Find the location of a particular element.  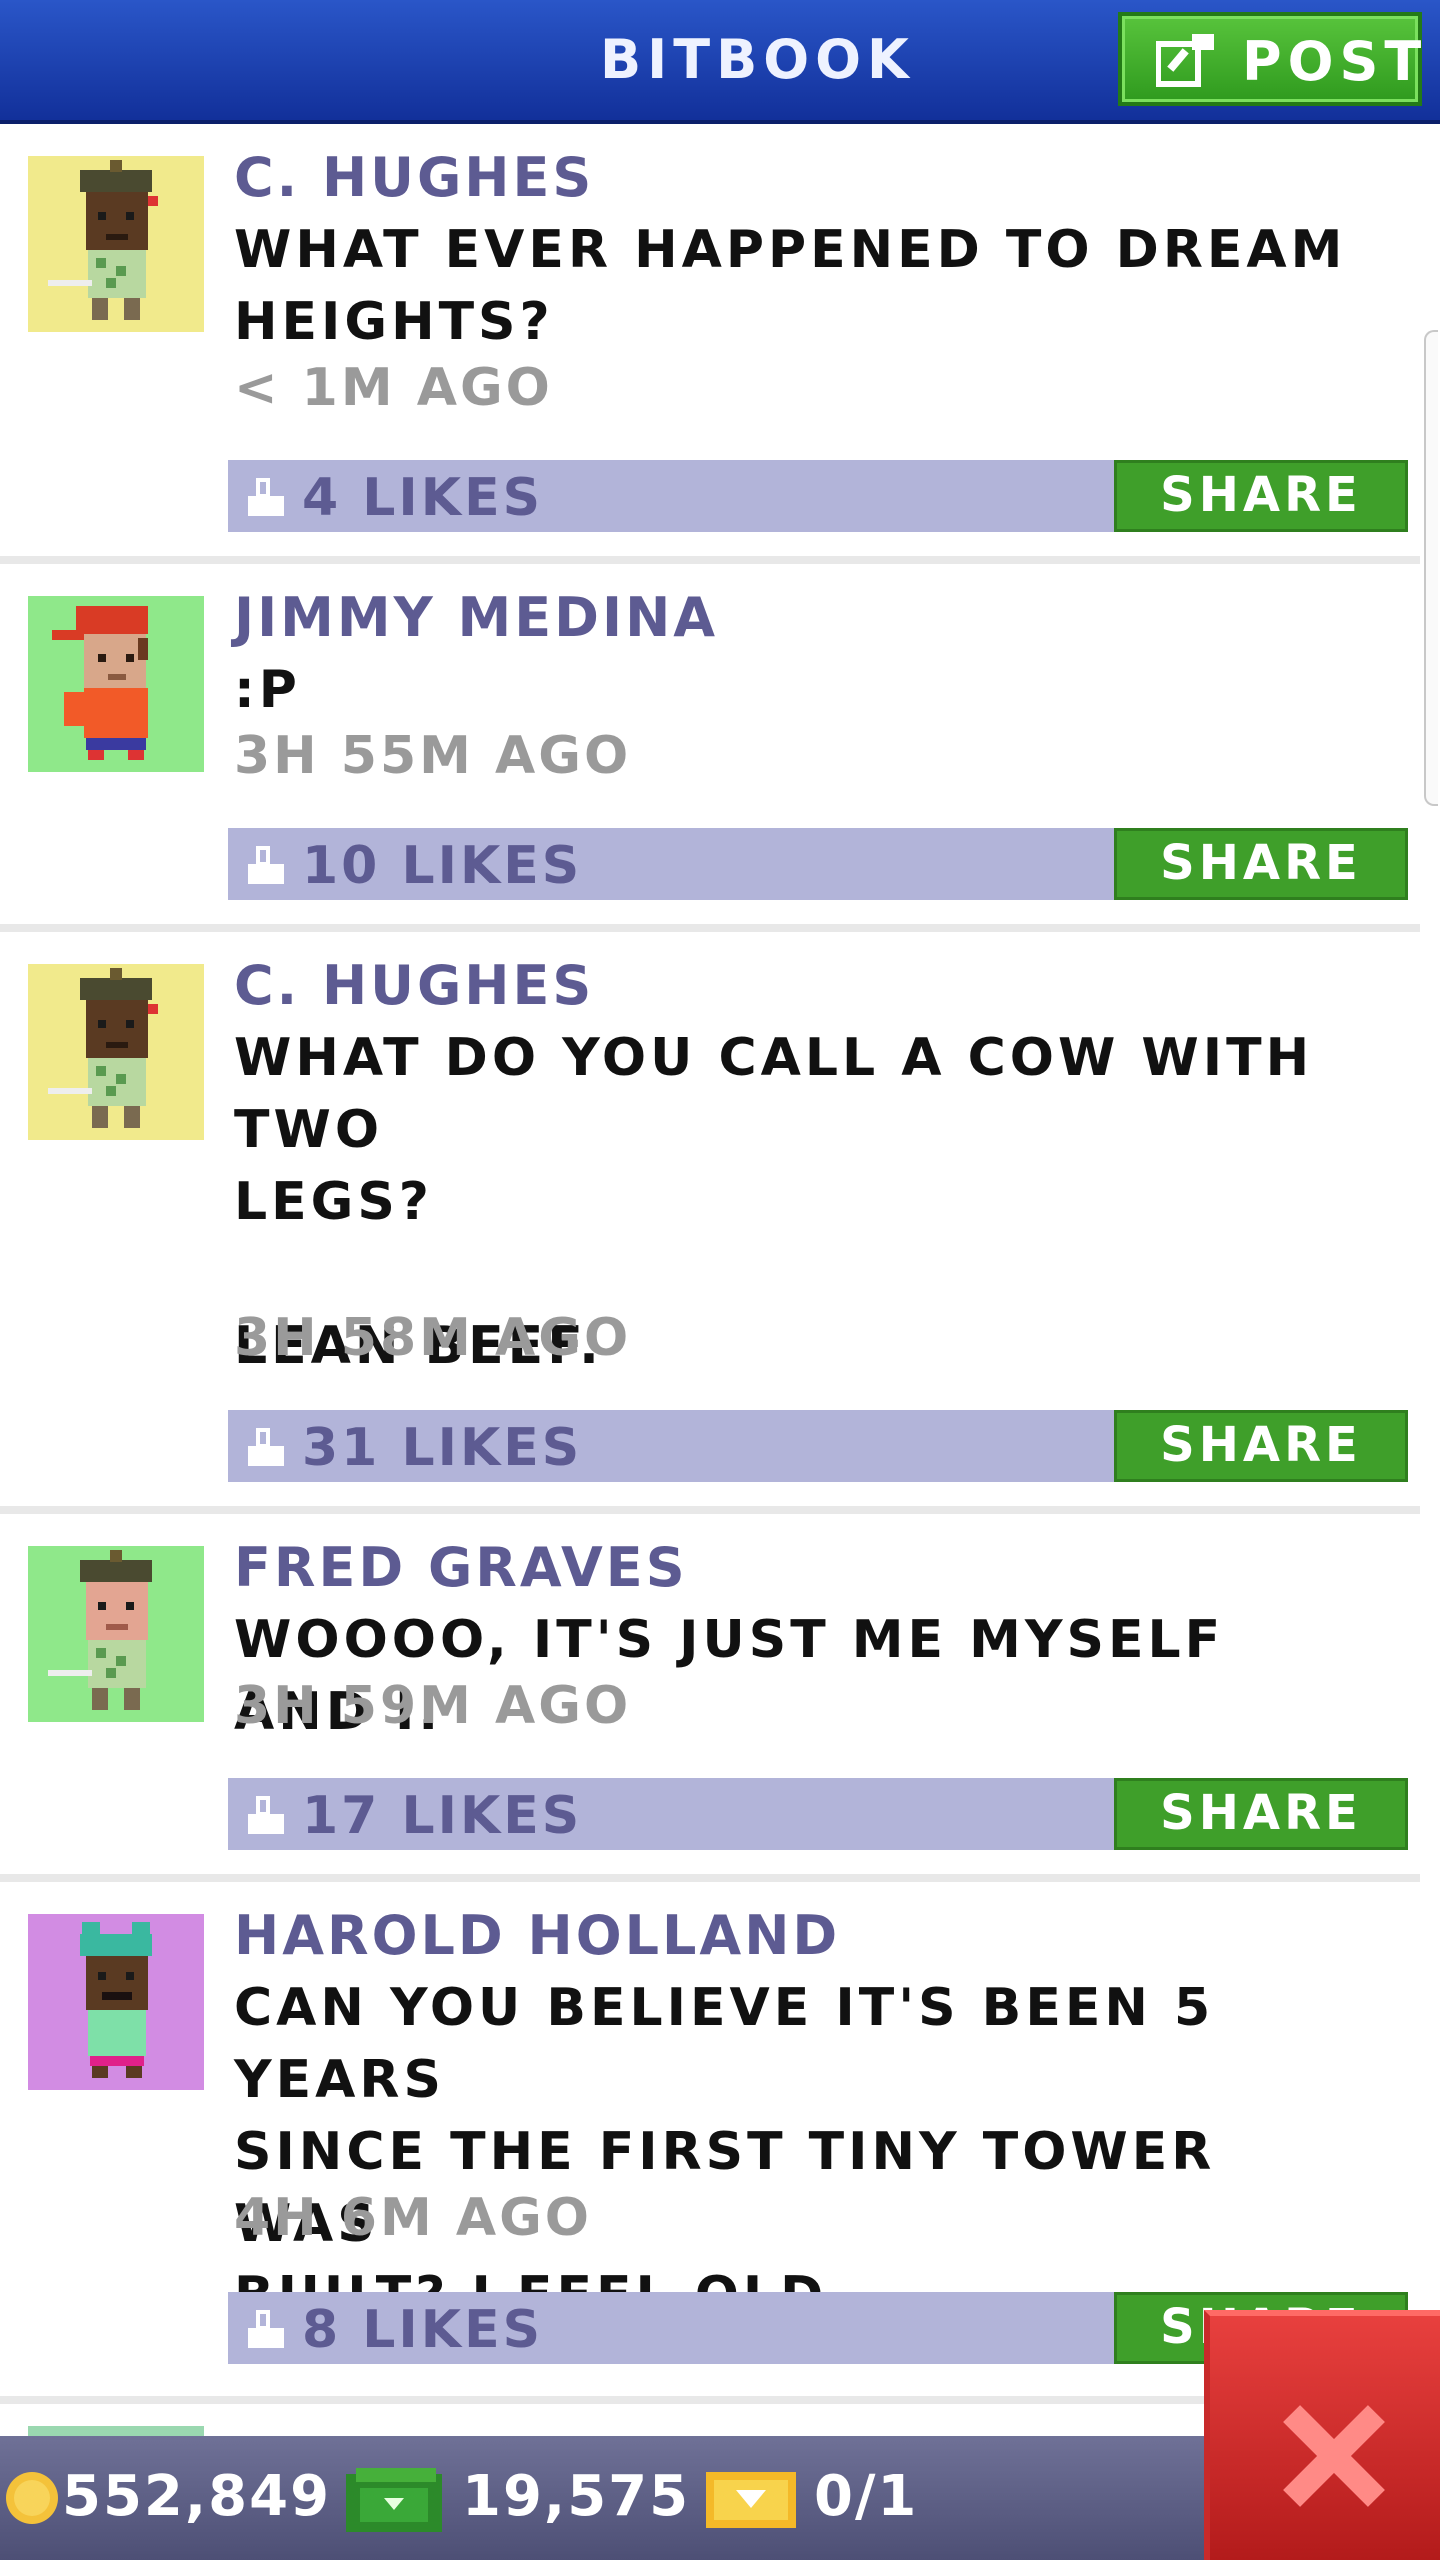

app-title: BITBOOK is located at coordinates (757, 59).